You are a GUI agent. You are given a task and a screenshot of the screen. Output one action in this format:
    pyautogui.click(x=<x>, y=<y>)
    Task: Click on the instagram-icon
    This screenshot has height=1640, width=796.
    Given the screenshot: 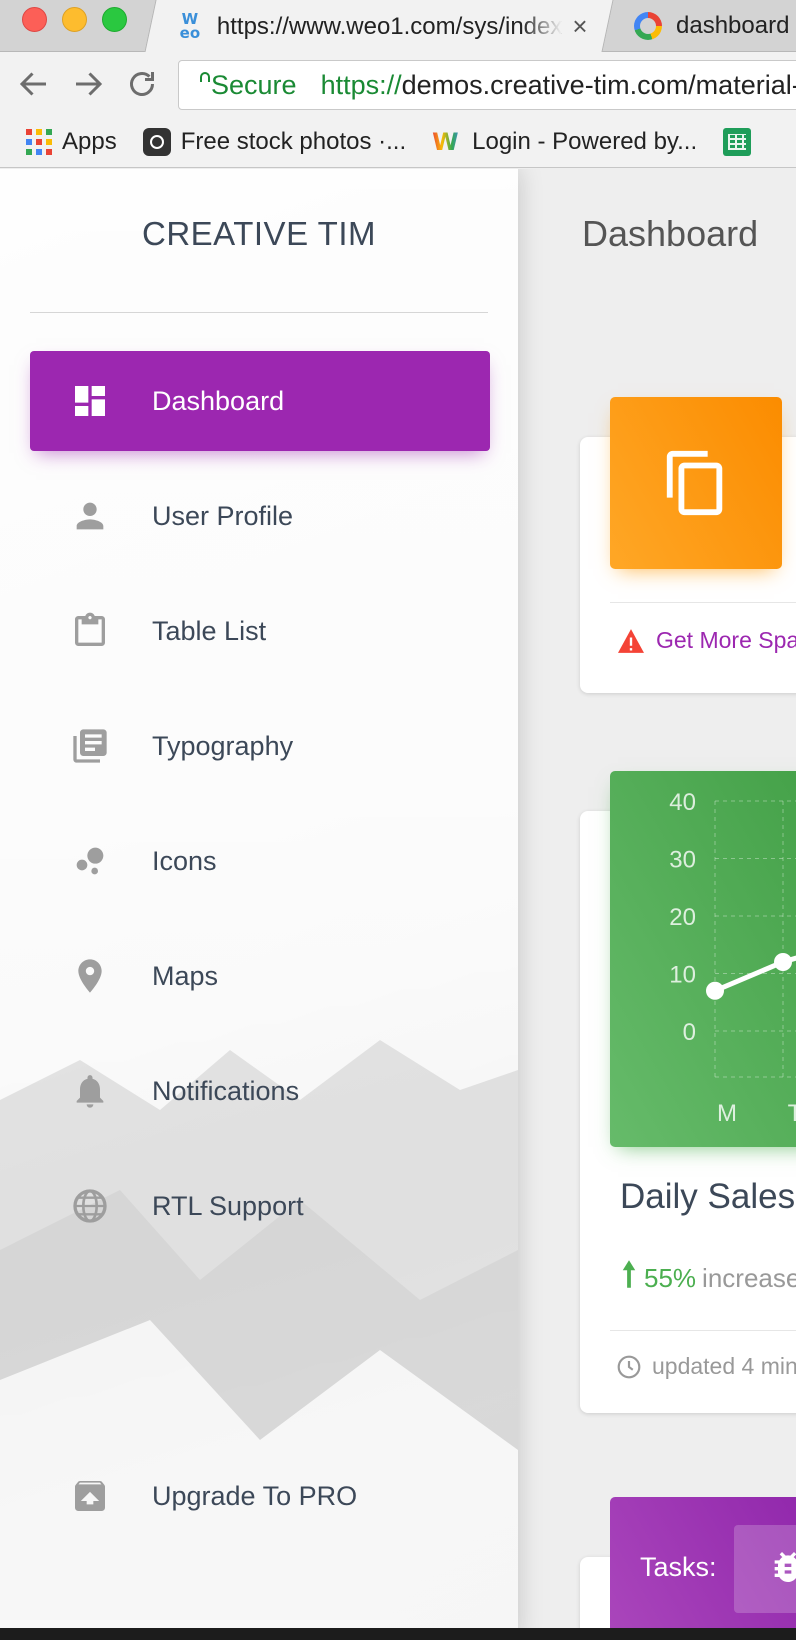 What is the action you would take?
    pyautogui.click(x=156, y=141)
    